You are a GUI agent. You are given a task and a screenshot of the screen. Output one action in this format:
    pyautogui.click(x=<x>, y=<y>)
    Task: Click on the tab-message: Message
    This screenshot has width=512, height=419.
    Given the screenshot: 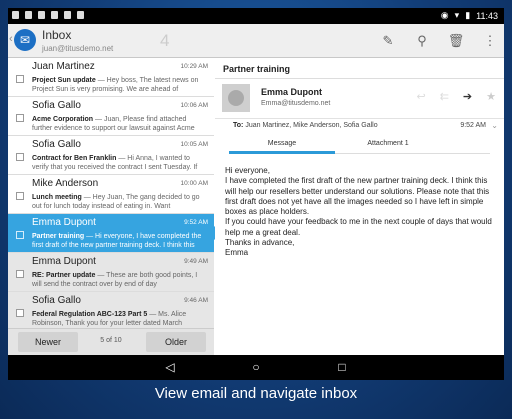 What is the action you would take?
    pyautogui.click(x=282, y=145)
    